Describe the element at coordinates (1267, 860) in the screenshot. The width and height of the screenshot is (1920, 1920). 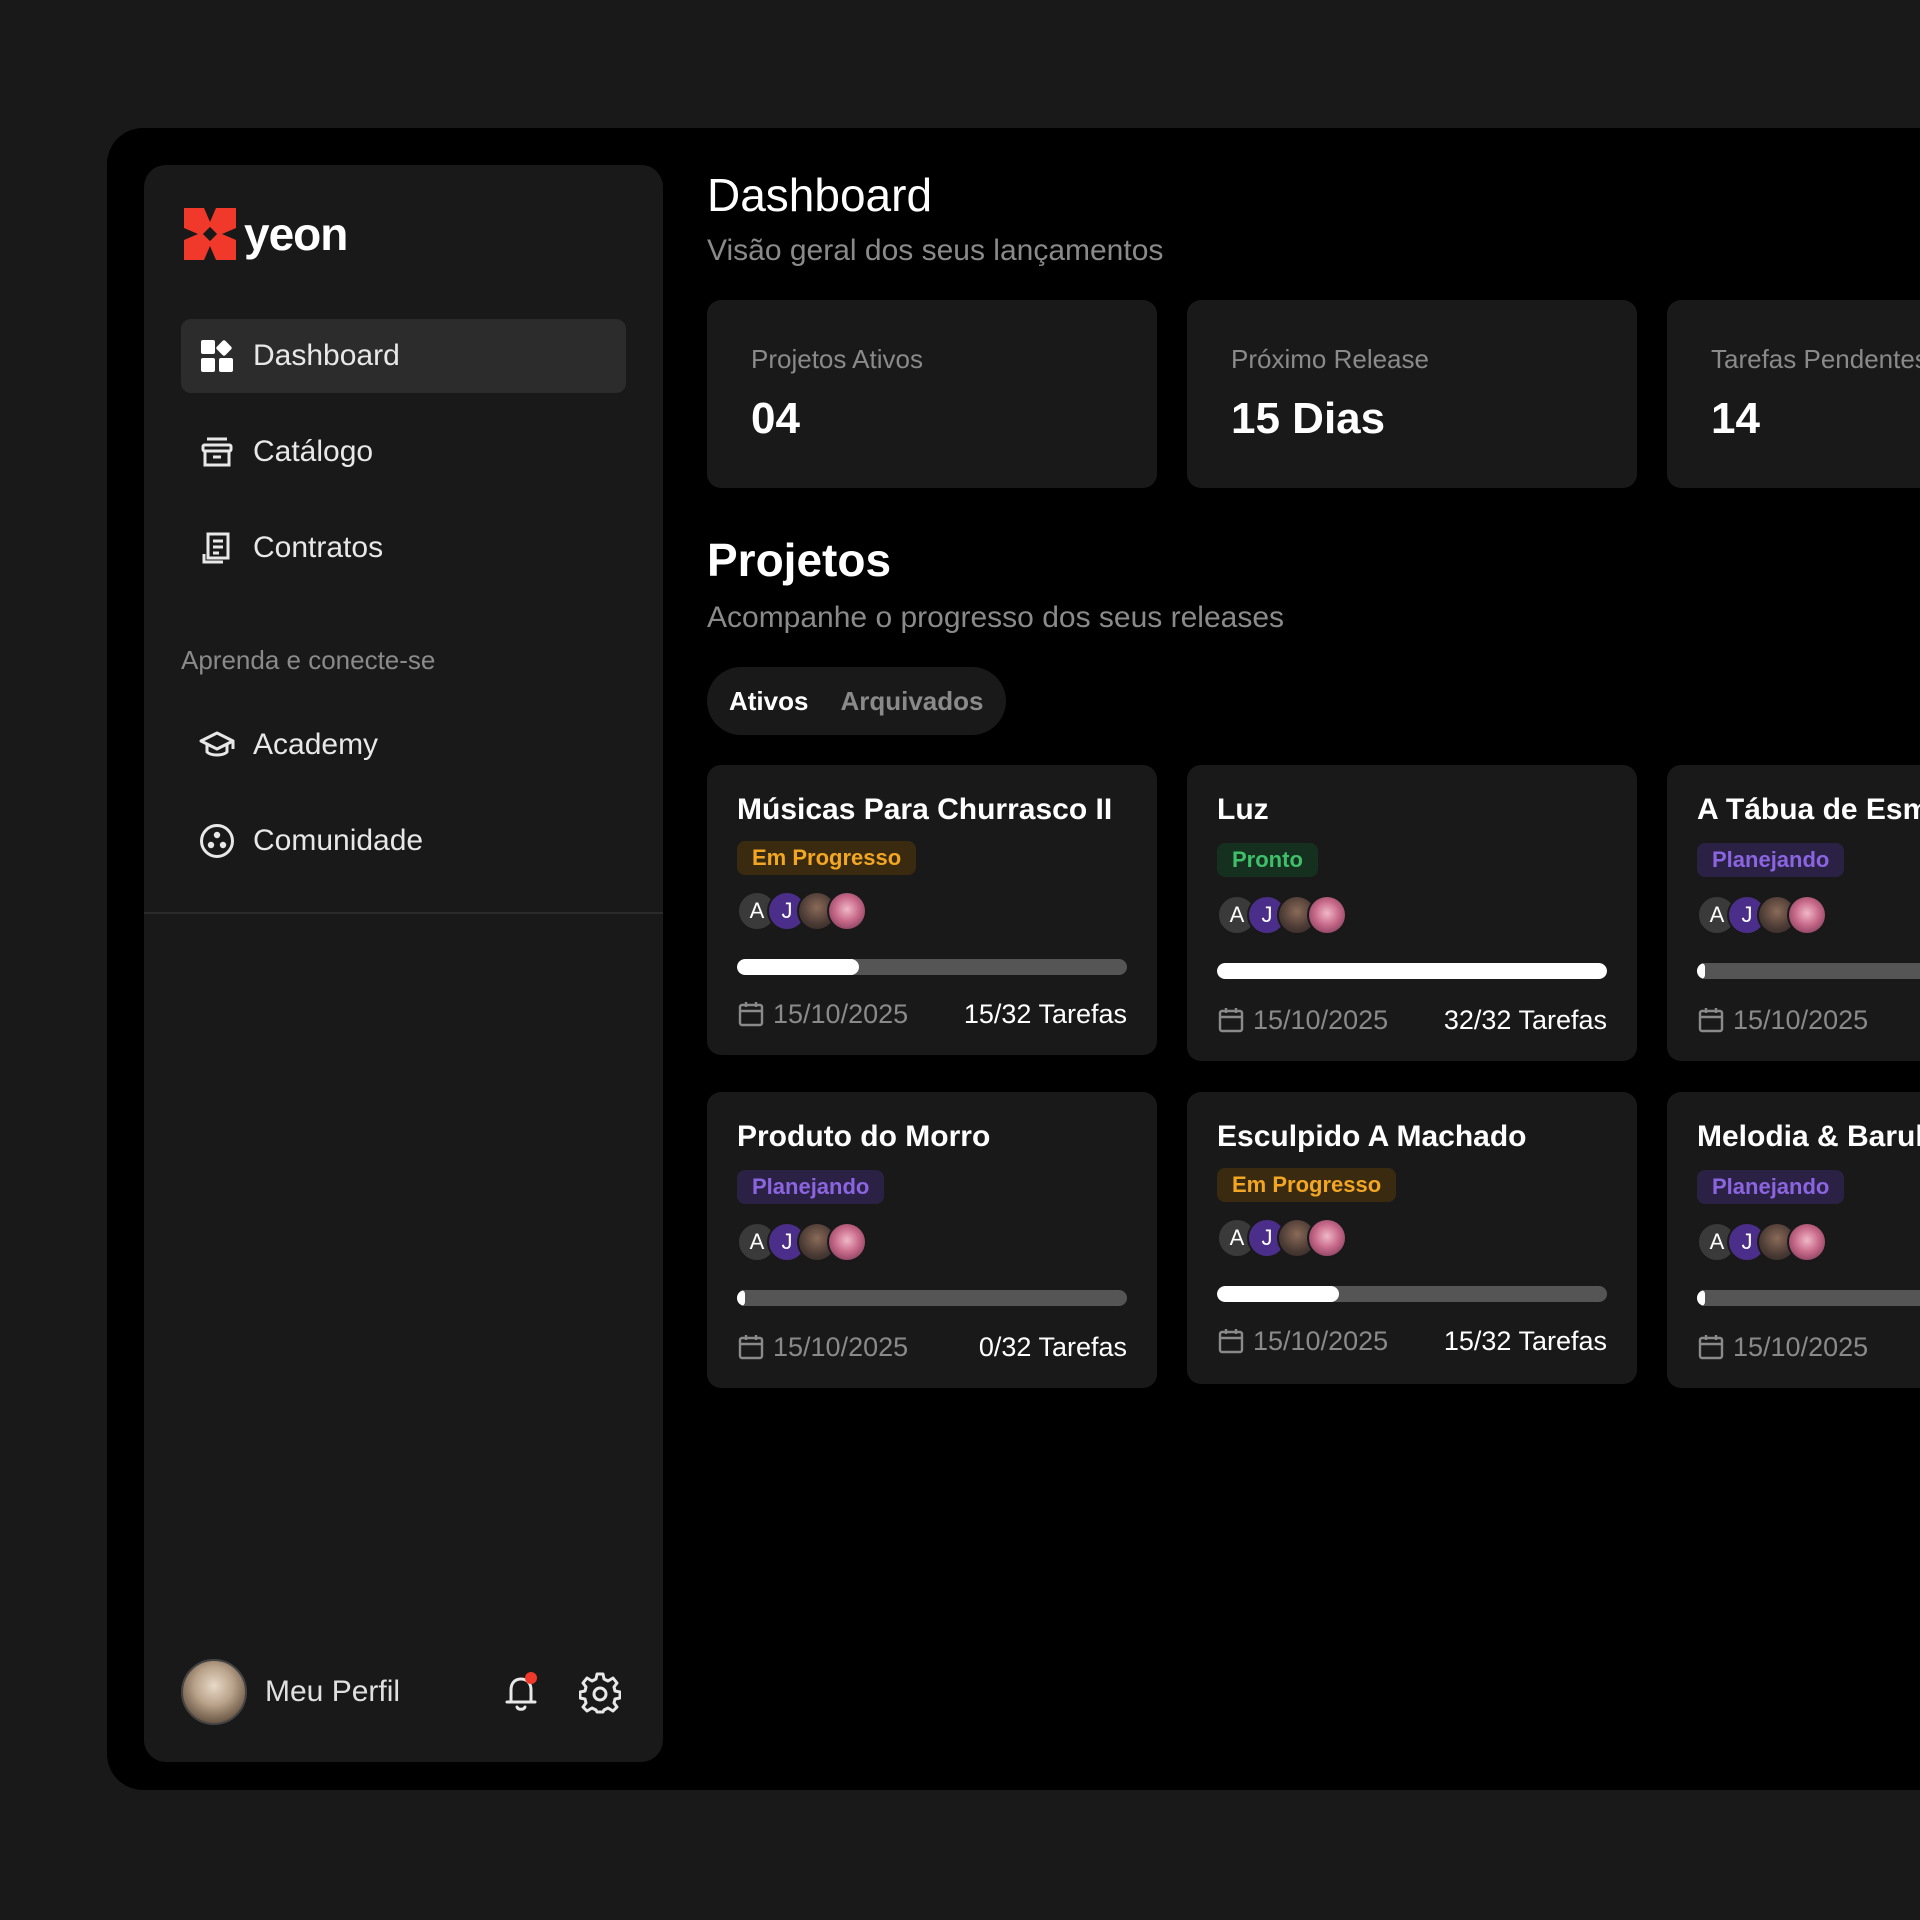
I see `status-badge: Pronto` at that location.